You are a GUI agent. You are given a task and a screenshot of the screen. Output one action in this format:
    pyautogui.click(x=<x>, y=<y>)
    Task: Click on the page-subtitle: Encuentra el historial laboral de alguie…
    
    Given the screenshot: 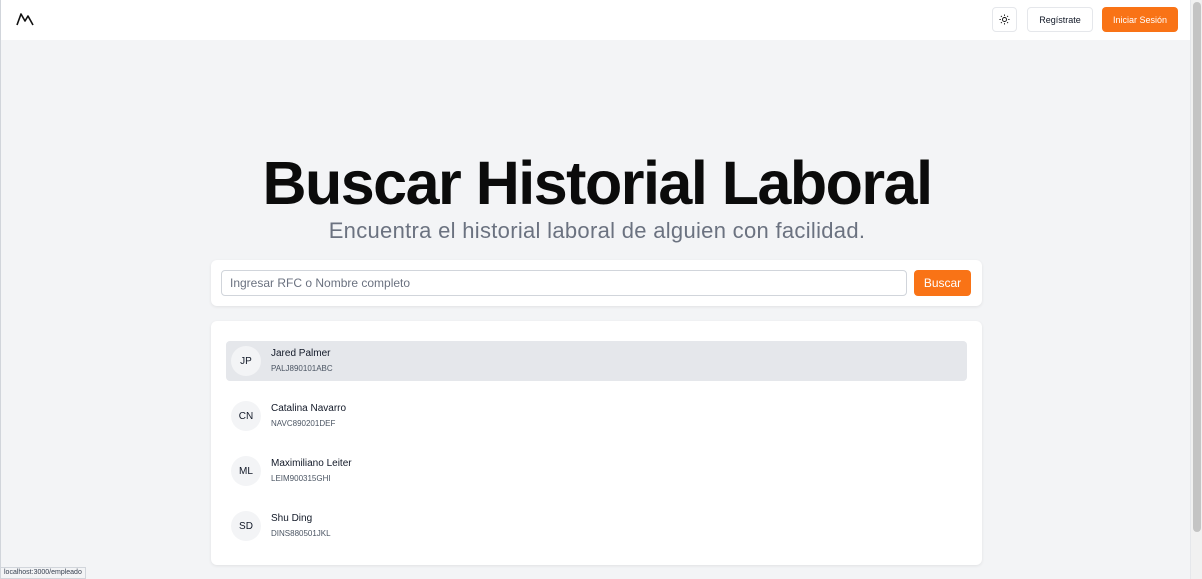 What is the action you would take?
    pyautogui.click(x=597, y=230)
    